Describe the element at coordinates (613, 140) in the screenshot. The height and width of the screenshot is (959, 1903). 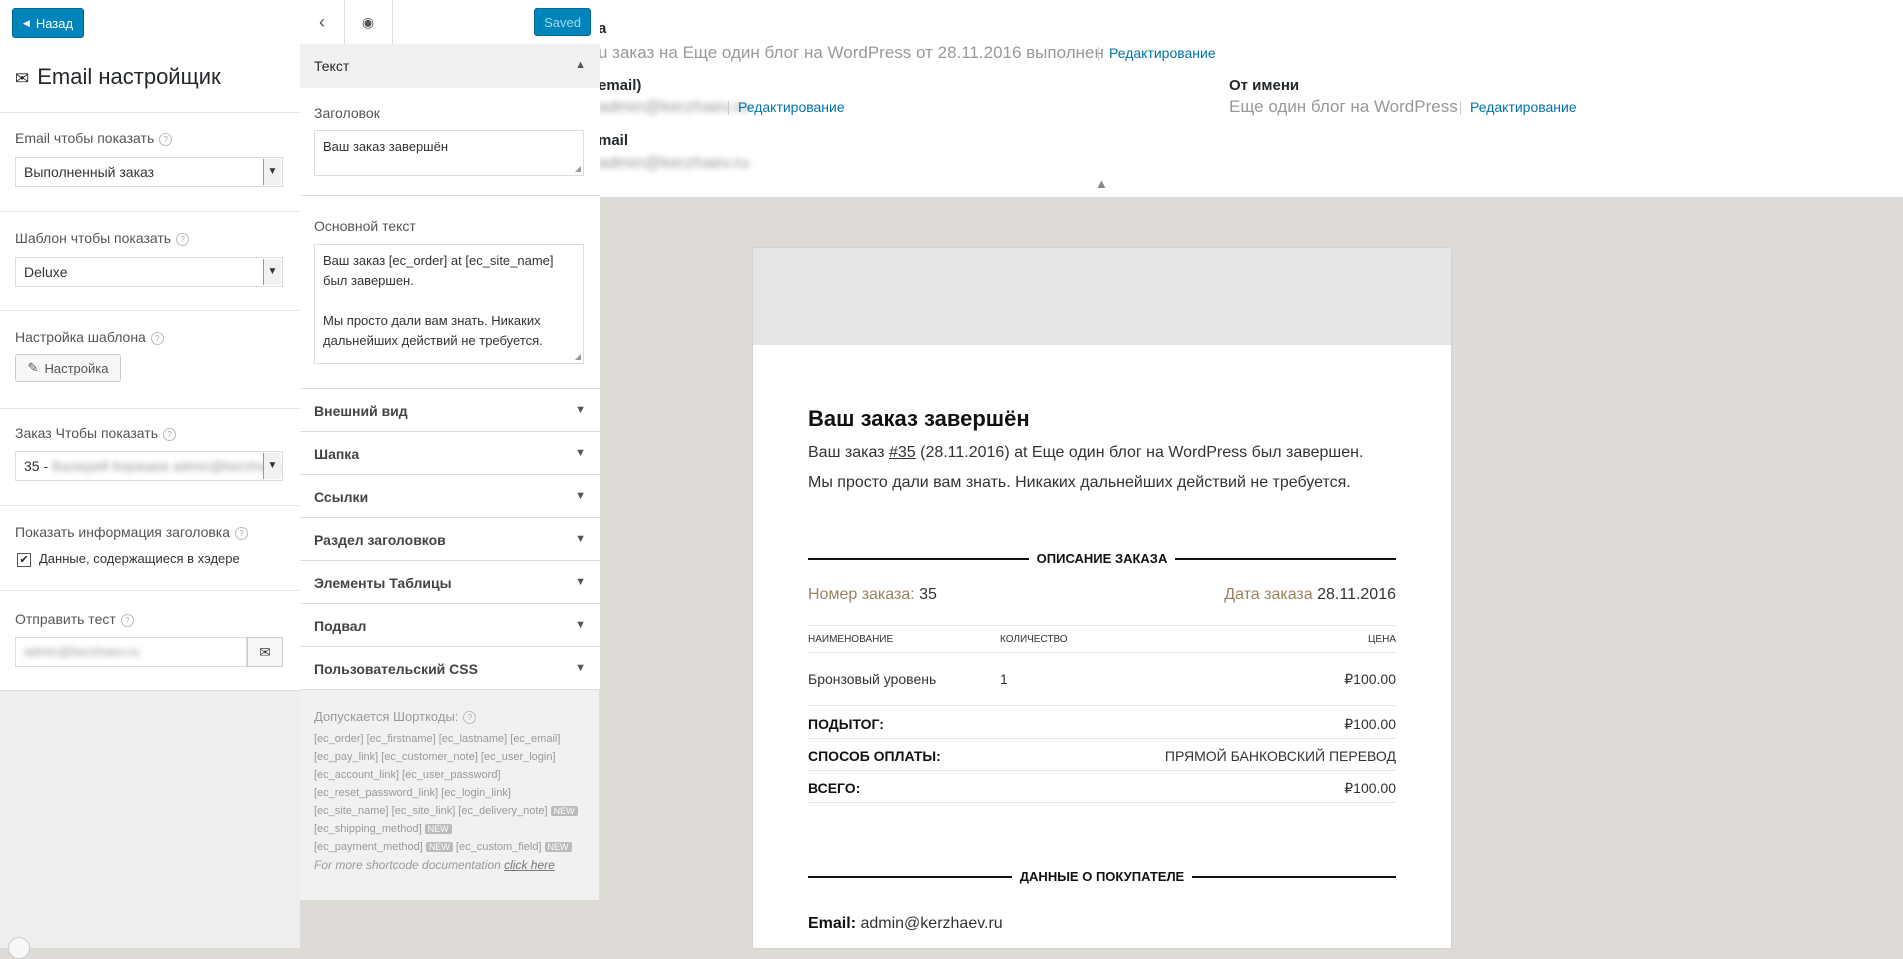
I see `recipient-label: mail` at that location.